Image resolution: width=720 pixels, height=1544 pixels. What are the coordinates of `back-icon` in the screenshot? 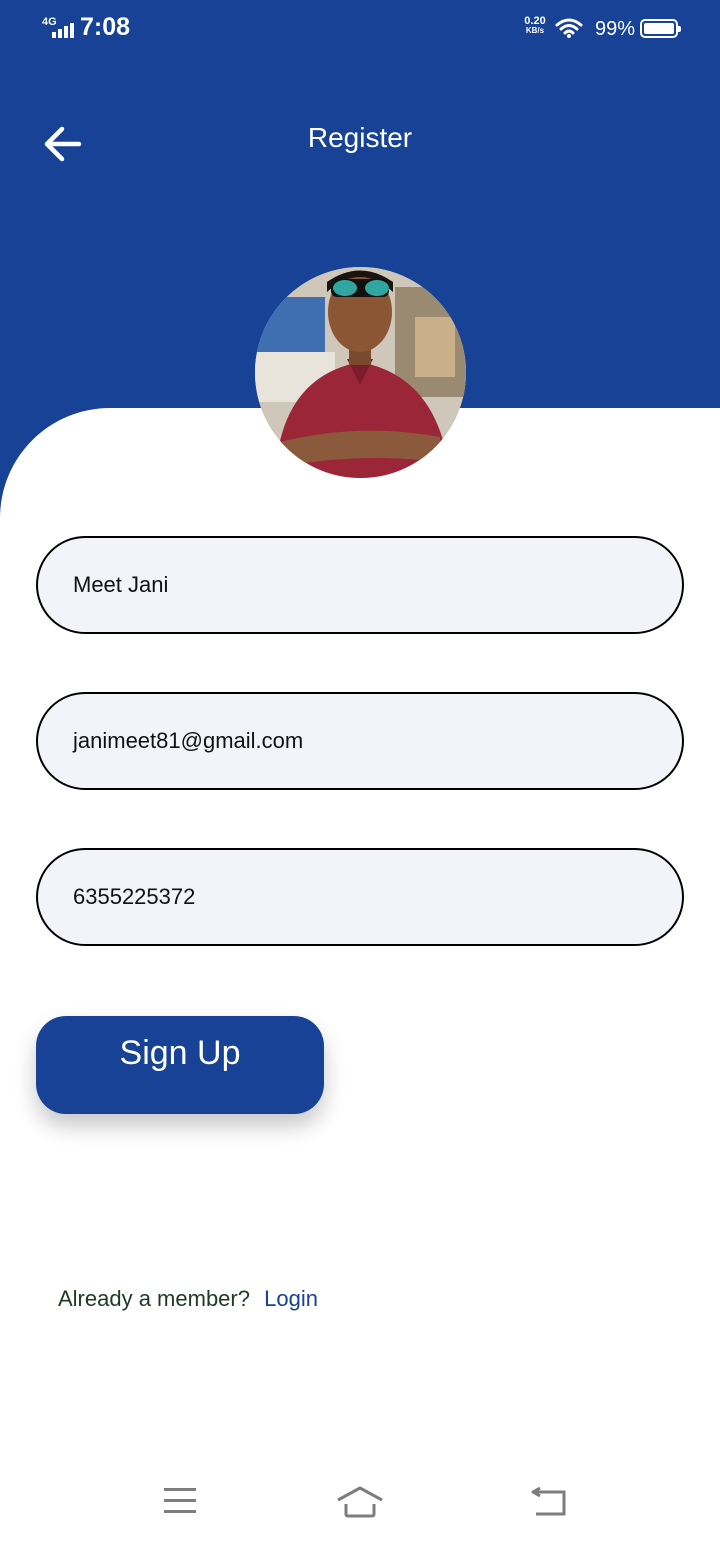 It's located at (550, 1505).